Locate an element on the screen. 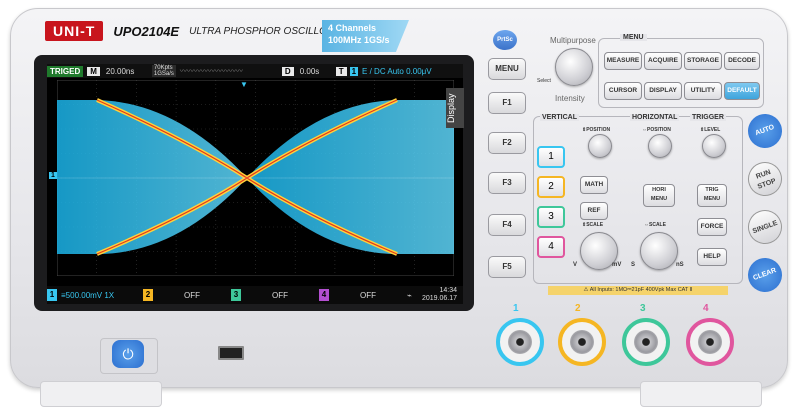  horizontal-scale-knob is located at coordinates (659, 251).